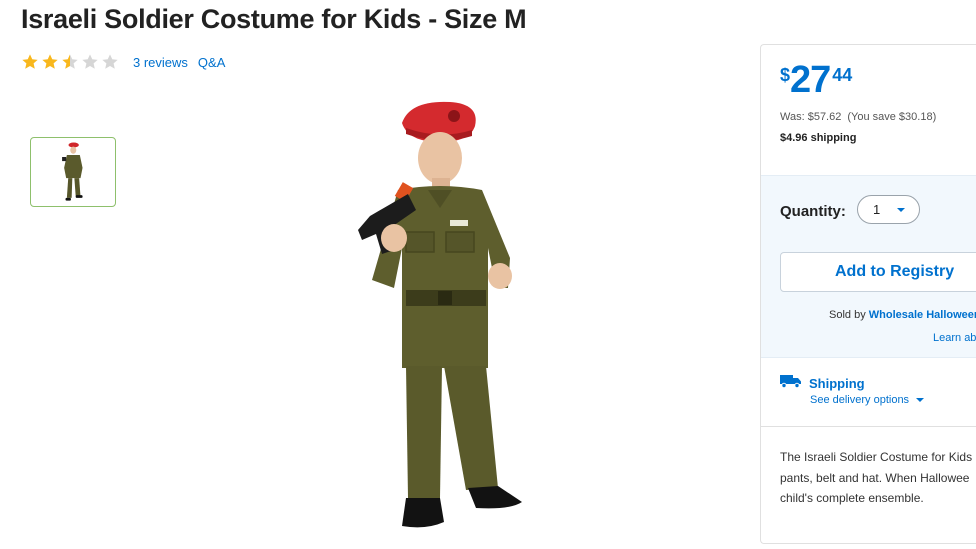 The image size is (976, 549). I want to click on description-line: child's complete ensemble., so click(852, 498).